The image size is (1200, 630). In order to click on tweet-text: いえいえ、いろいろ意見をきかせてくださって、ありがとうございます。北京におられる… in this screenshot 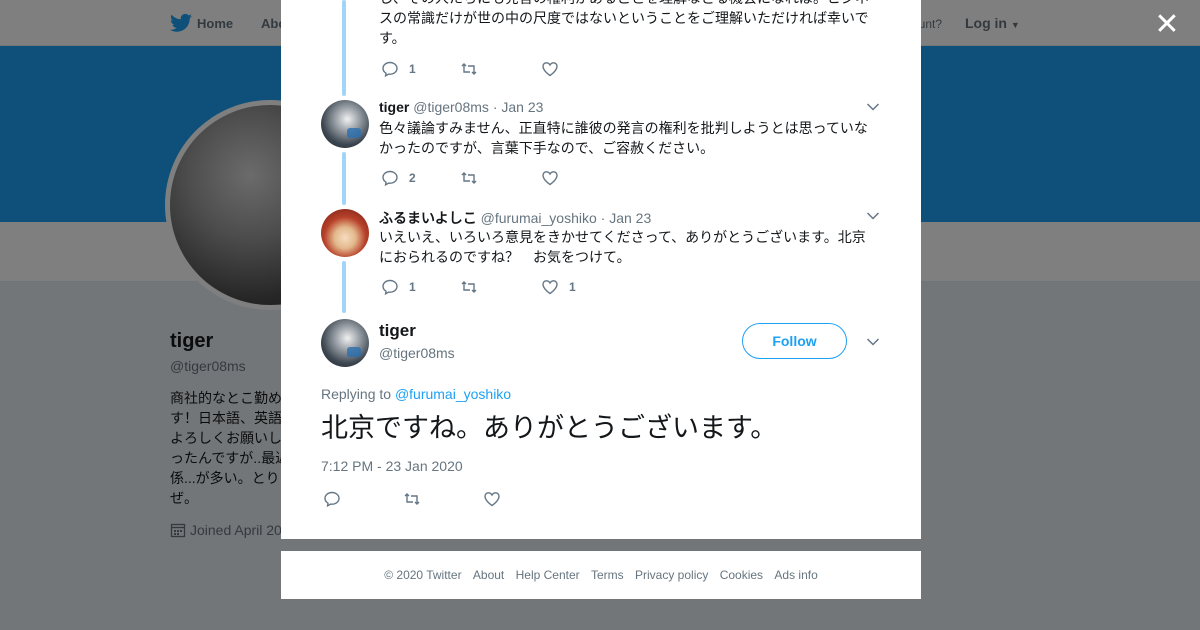, I will do `click(622, 247)`.